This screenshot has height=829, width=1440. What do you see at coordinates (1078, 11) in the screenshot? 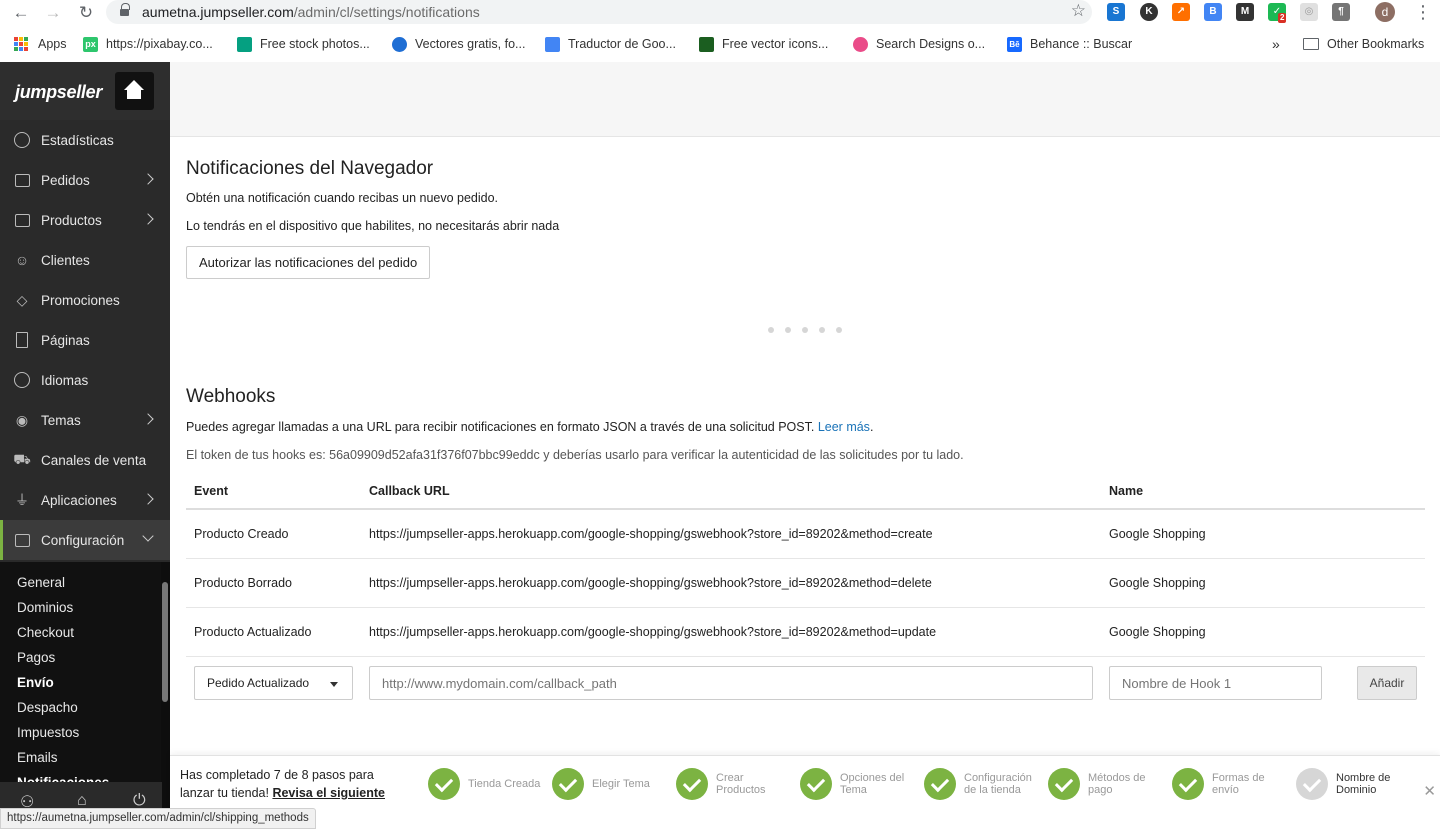
I see `bookmark-star-icon: ☆` at bounding box center [1078, 11].